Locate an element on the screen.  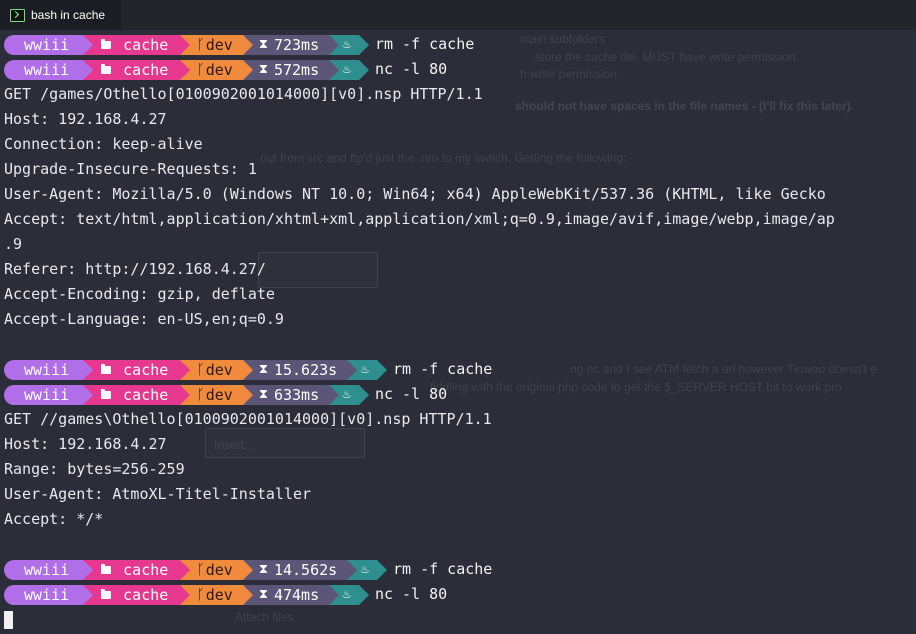
output-text: Range: bytes=256-259 is located at coordinates (94, 469).